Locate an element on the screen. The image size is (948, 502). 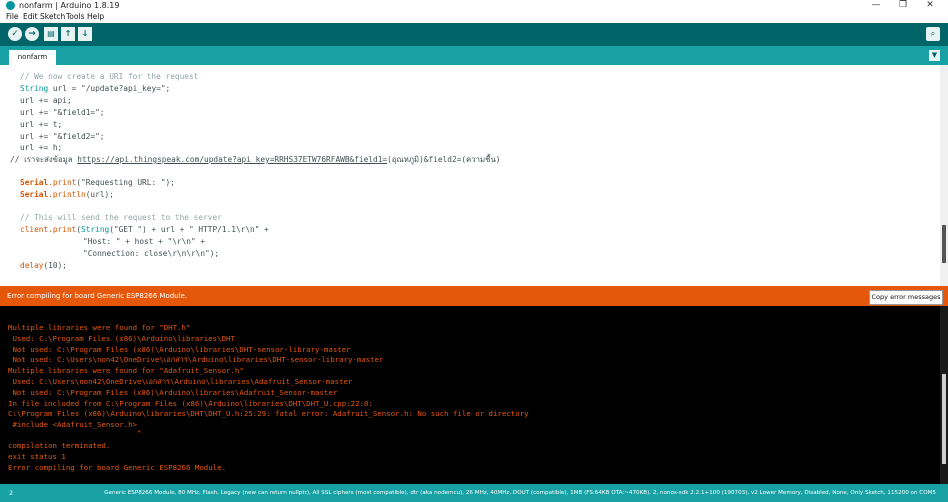
editor-scroll-thumb is located at coordinates (944, 244).